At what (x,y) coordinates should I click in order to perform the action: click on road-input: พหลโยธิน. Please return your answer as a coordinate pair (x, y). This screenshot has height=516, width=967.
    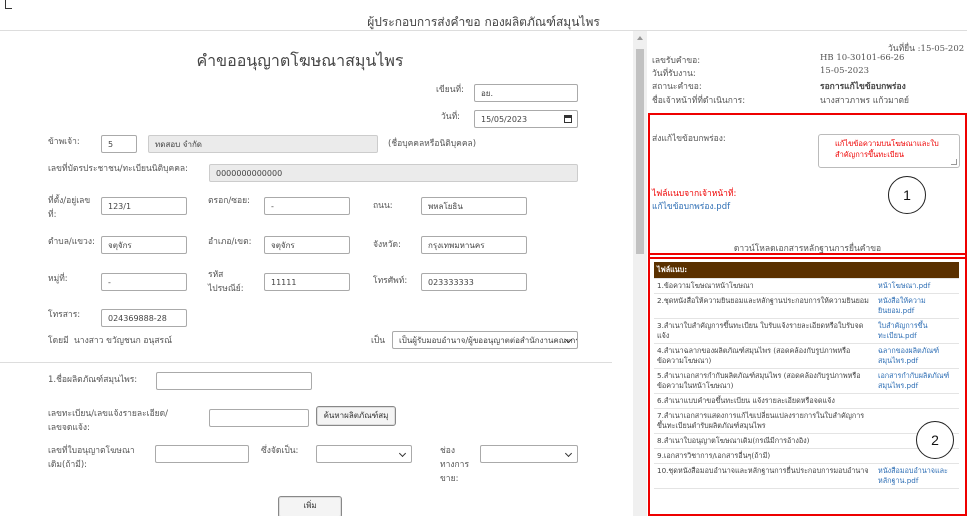
    Looking at the image, I should click on (474, 206).